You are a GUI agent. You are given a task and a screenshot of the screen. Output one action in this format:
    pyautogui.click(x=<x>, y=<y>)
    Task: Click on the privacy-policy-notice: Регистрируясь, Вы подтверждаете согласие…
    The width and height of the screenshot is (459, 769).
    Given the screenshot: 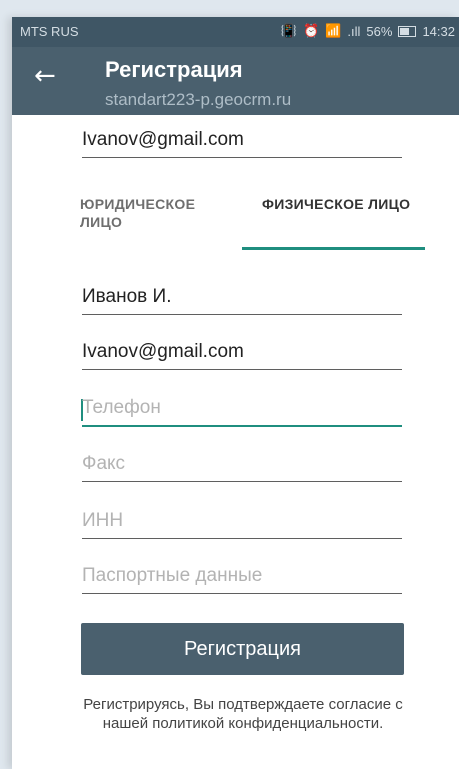 What is the action you would take?
    pyautogui.click(x=243, y=714)
    